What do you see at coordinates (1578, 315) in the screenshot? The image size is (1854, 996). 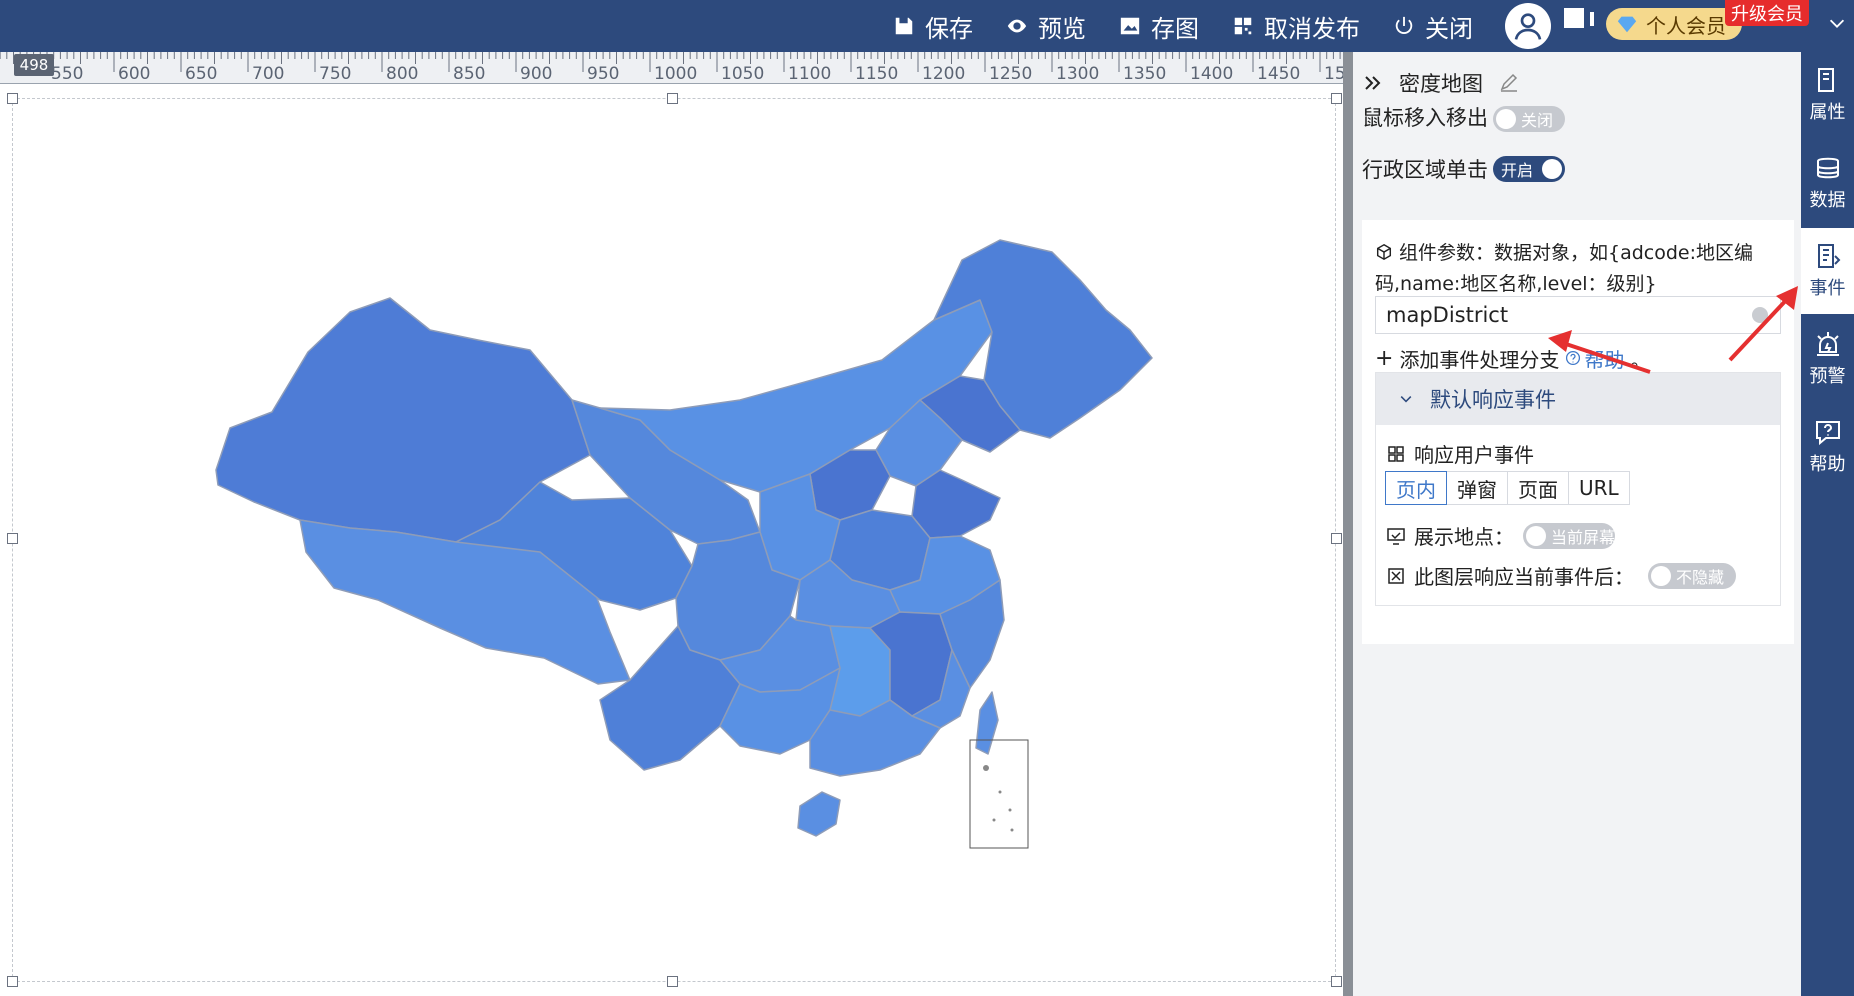 I see `param-input: mapDistrict` at bounding box center [1578, 315].